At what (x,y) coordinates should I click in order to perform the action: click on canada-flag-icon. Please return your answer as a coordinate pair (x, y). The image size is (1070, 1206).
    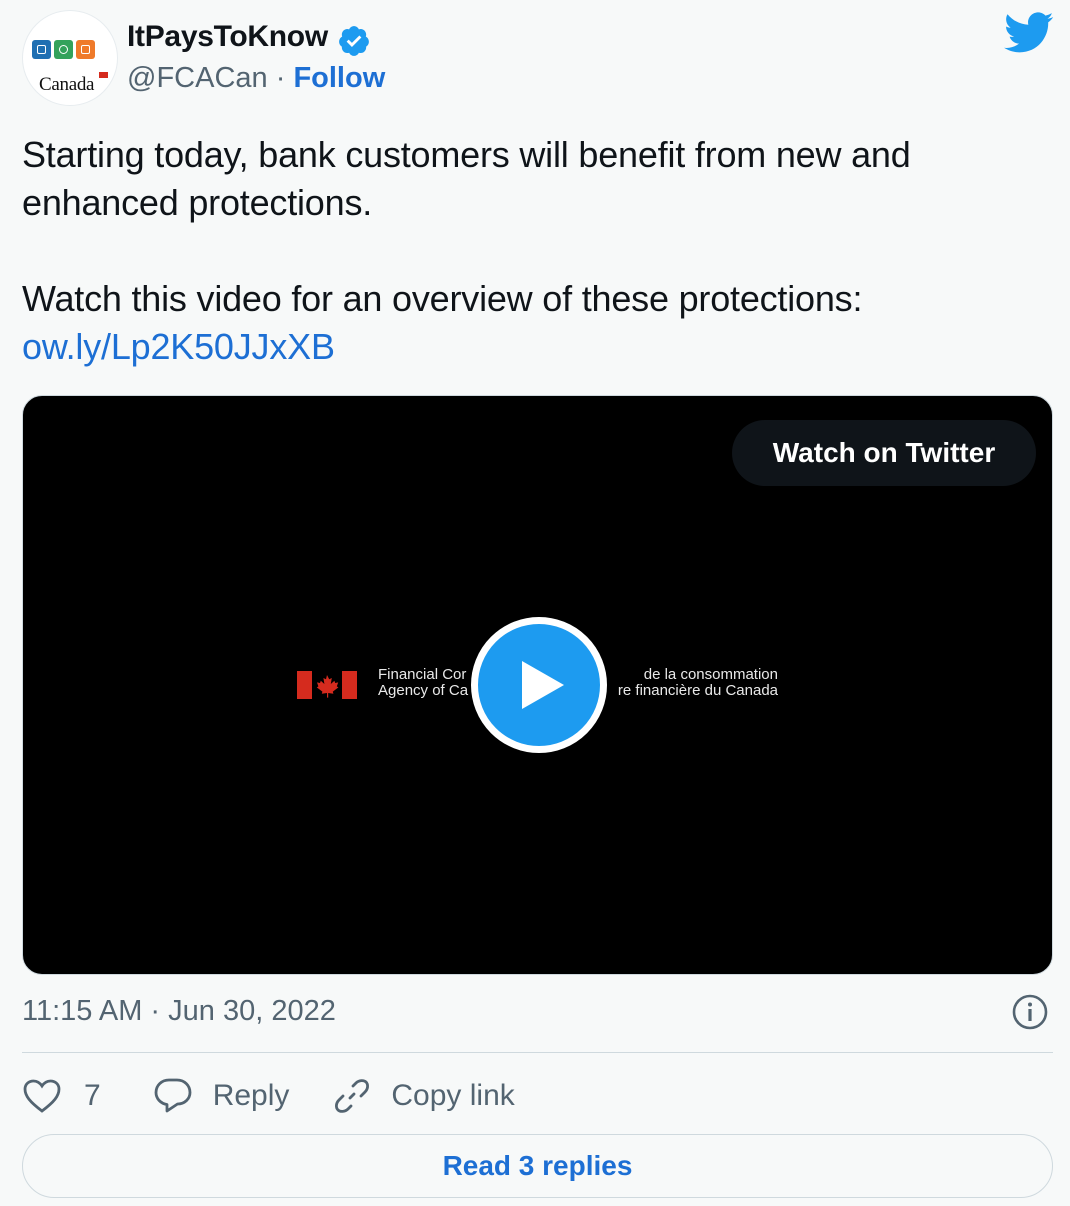
    Looking at the image, I should click on (327, 685).